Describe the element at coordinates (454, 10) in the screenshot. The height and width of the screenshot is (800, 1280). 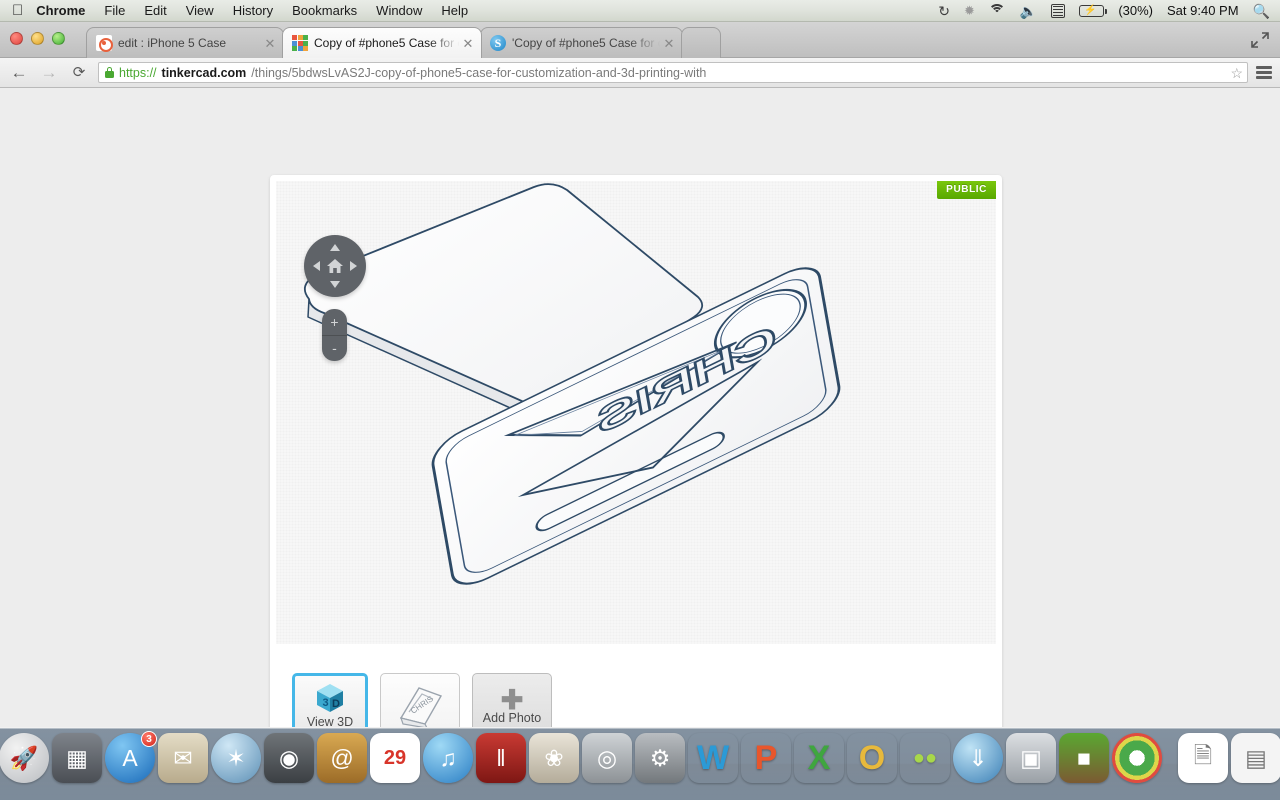
I see `menu-item-help: Help` at that location.